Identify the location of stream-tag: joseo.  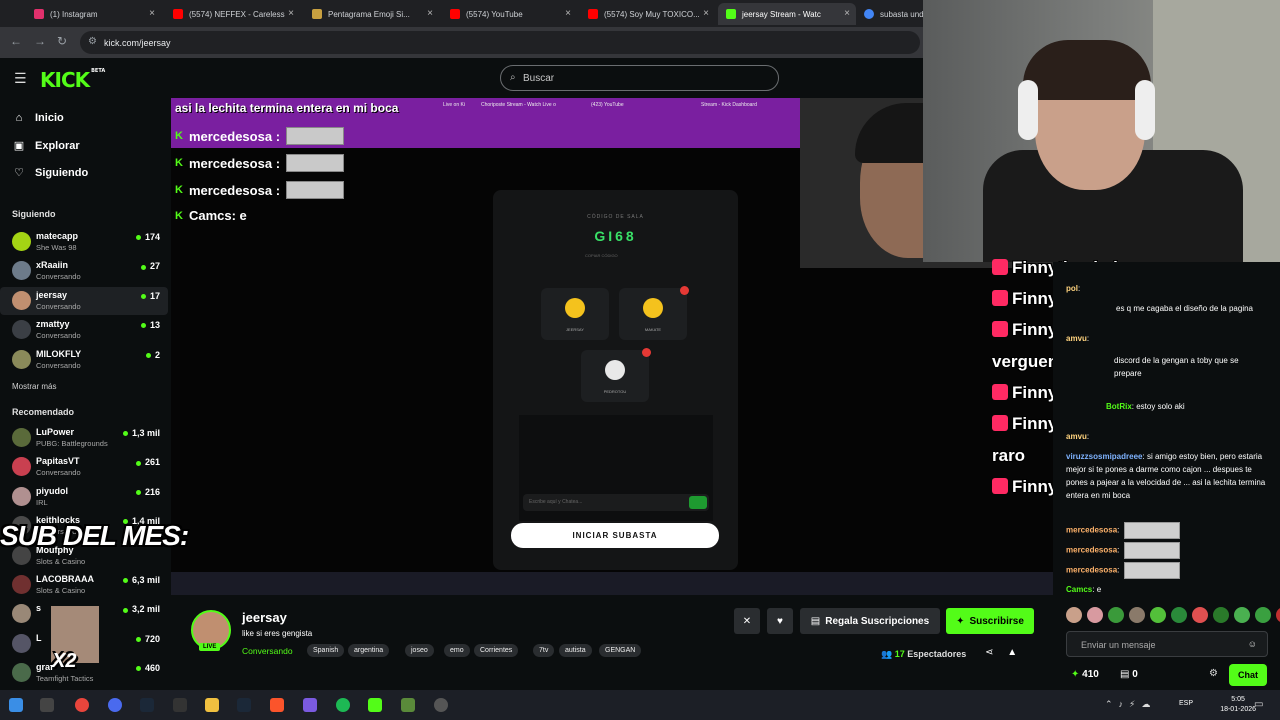
(419, 650).